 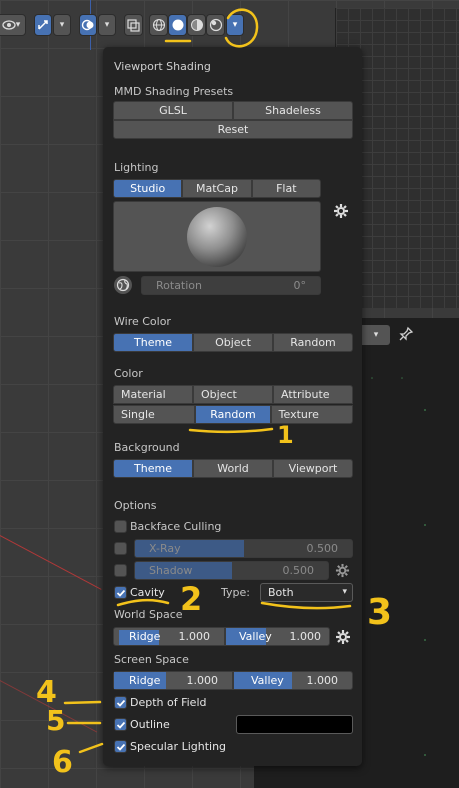 What do you see at coordinates (191, 599) in the screenshot?
I see `annotation-2: 2` at bounding box center [191, 599].